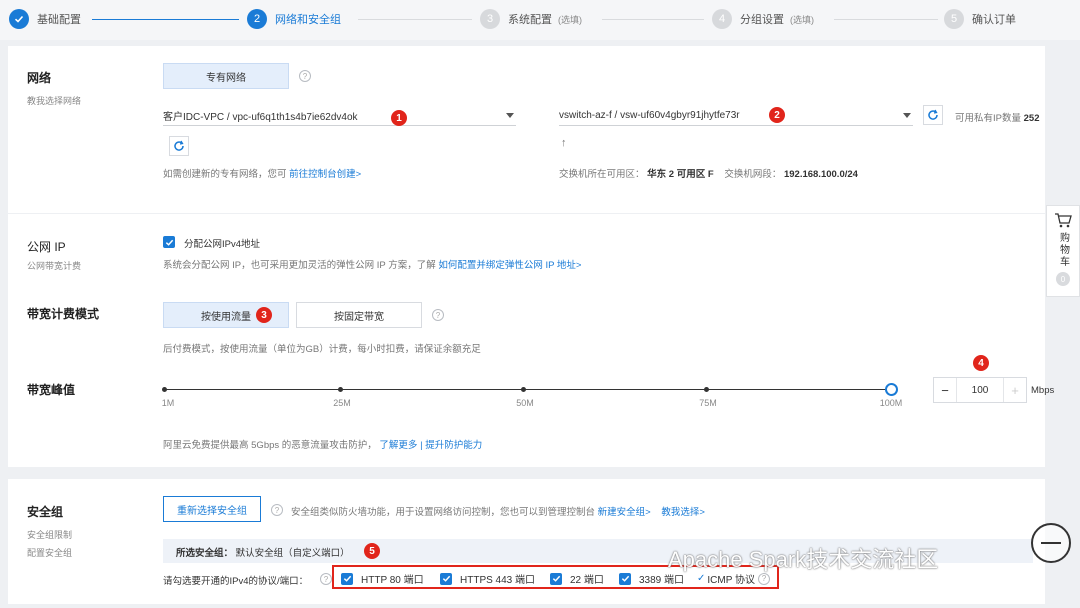  I want to click on port-ssh-checkbox, so click(556, 578).